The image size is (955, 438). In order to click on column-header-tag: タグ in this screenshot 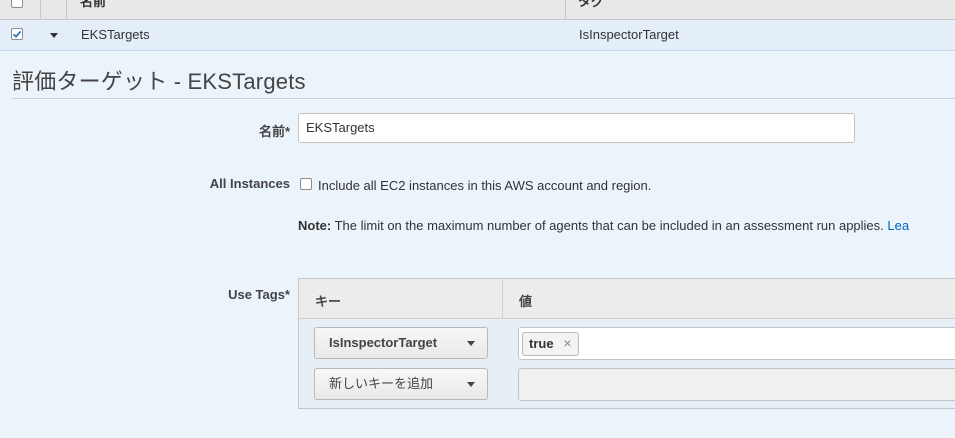, I will do `click(591, 5)`.